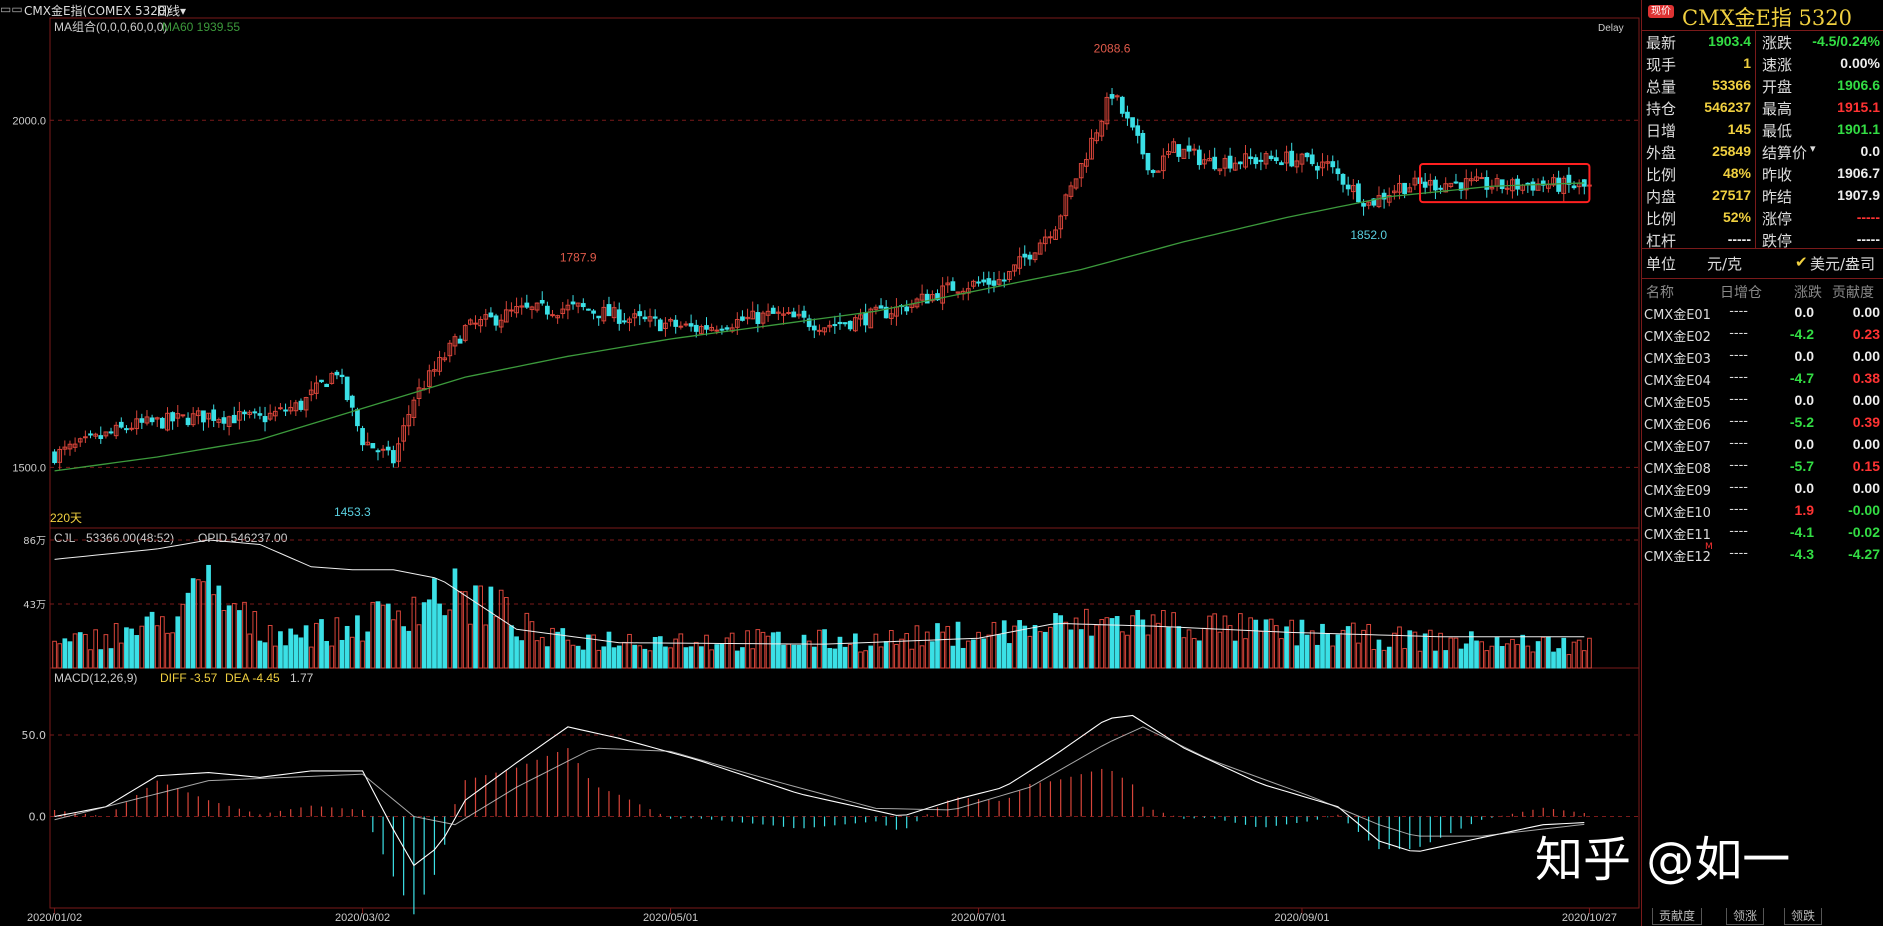 The width and height of the screenshot is (1883, 926). I want to click on tab-losers: 领跌, so click(1803, 916).